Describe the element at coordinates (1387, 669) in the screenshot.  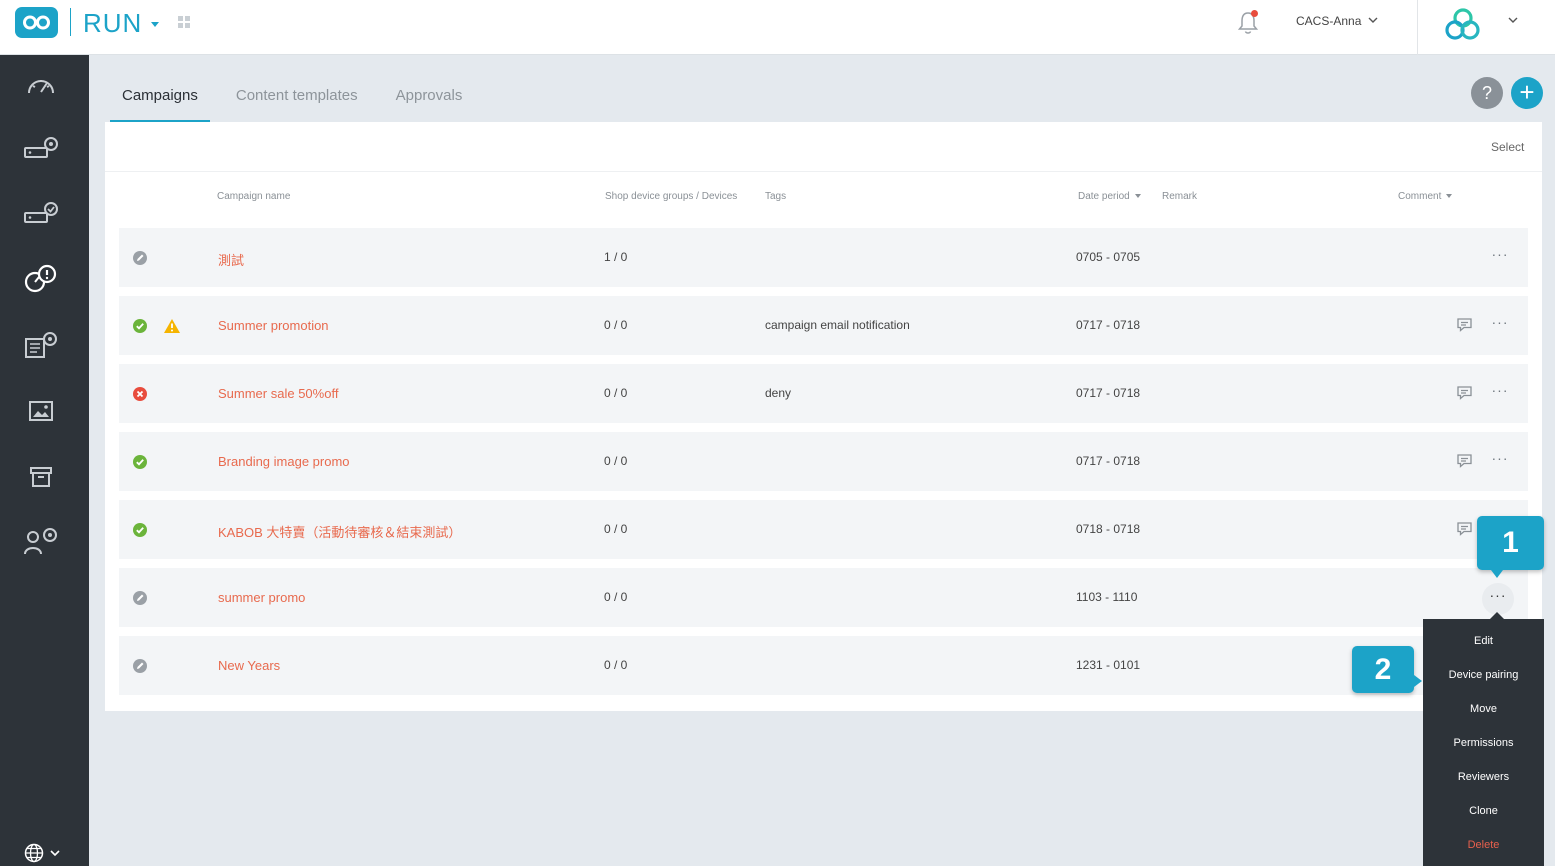
I see `step-callout-2: 2` at that location.